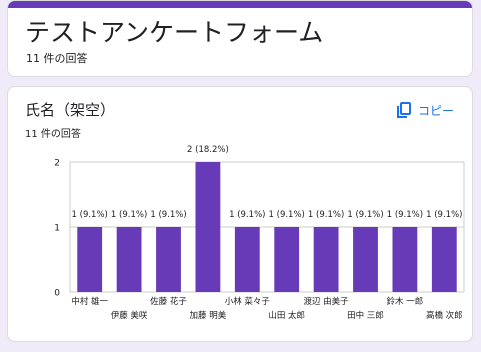  I want to click on category-label: 高橋 次郎, so click(444, 315).